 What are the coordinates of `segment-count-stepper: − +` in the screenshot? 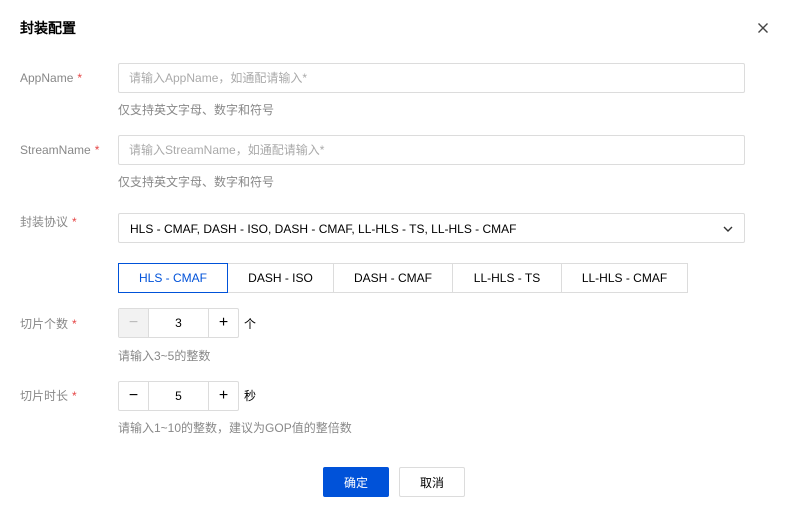 It's located at (178, 323).